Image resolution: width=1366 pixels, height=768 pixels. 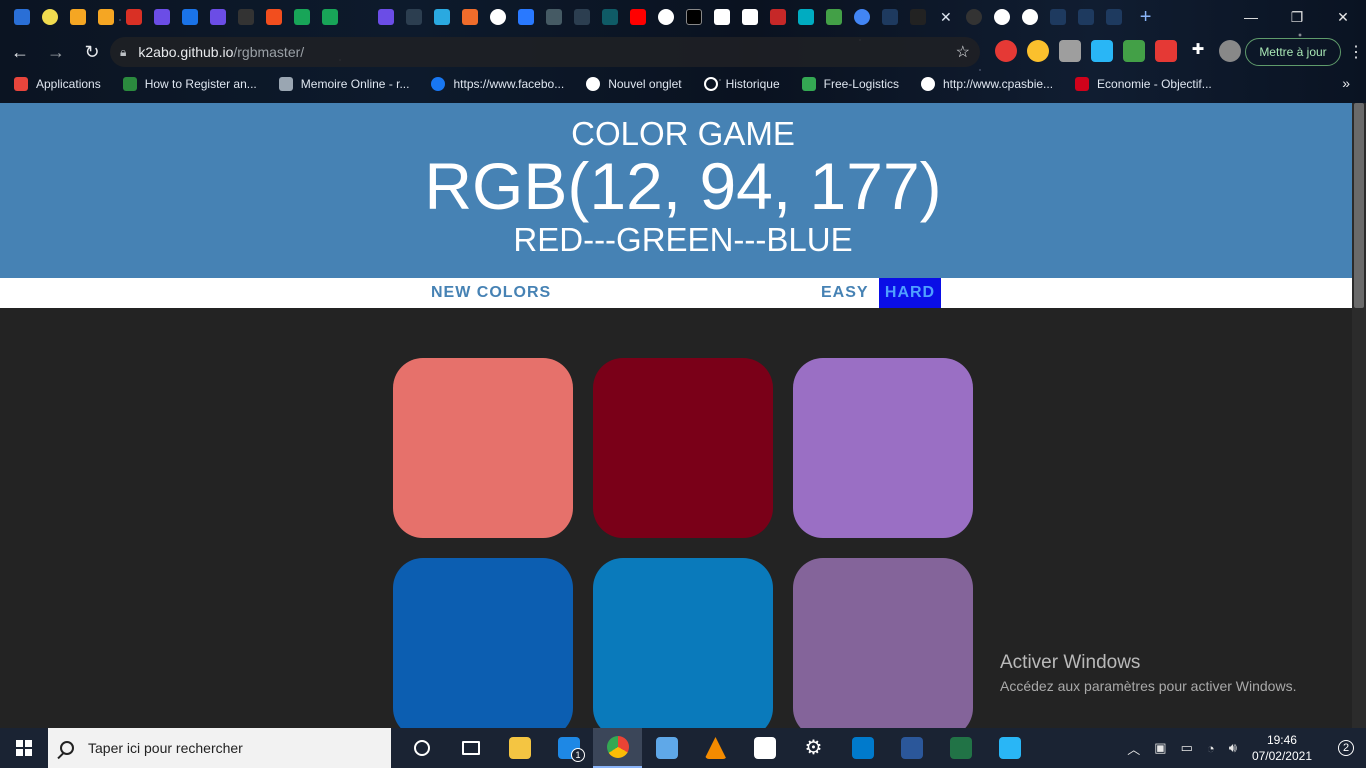 What do you see at coordinates (302, 17) in the screenshot?
I see `tab-favicon-w` at bounding box center [302, 17].